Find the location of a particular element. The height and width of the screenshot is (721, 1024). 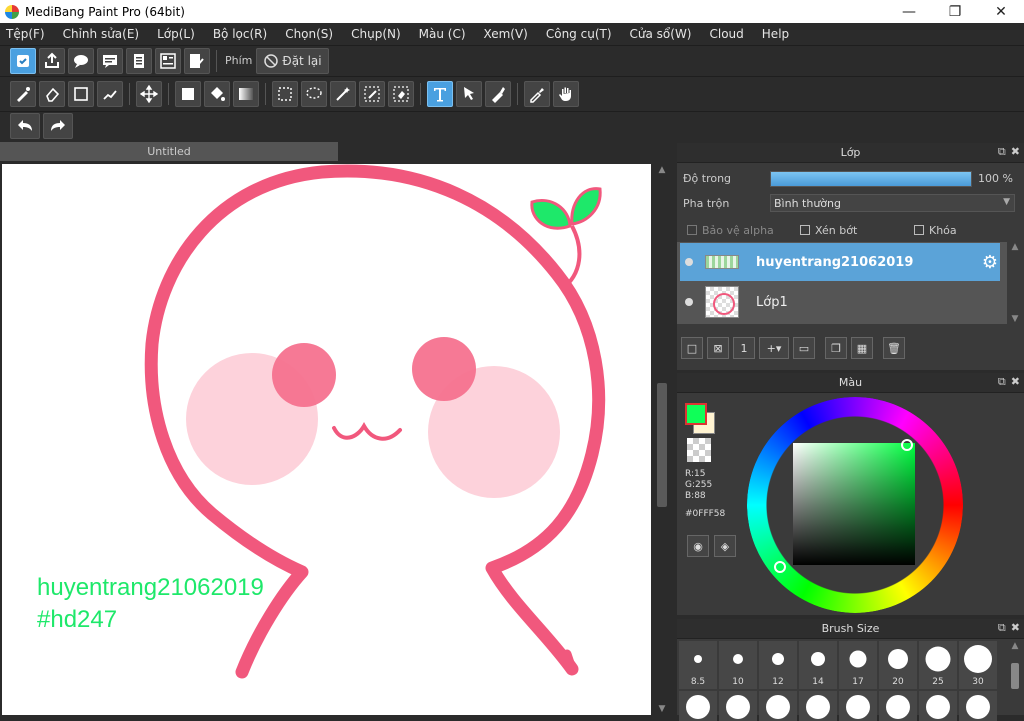

bucket-icon is located at coordinates (217, 93).